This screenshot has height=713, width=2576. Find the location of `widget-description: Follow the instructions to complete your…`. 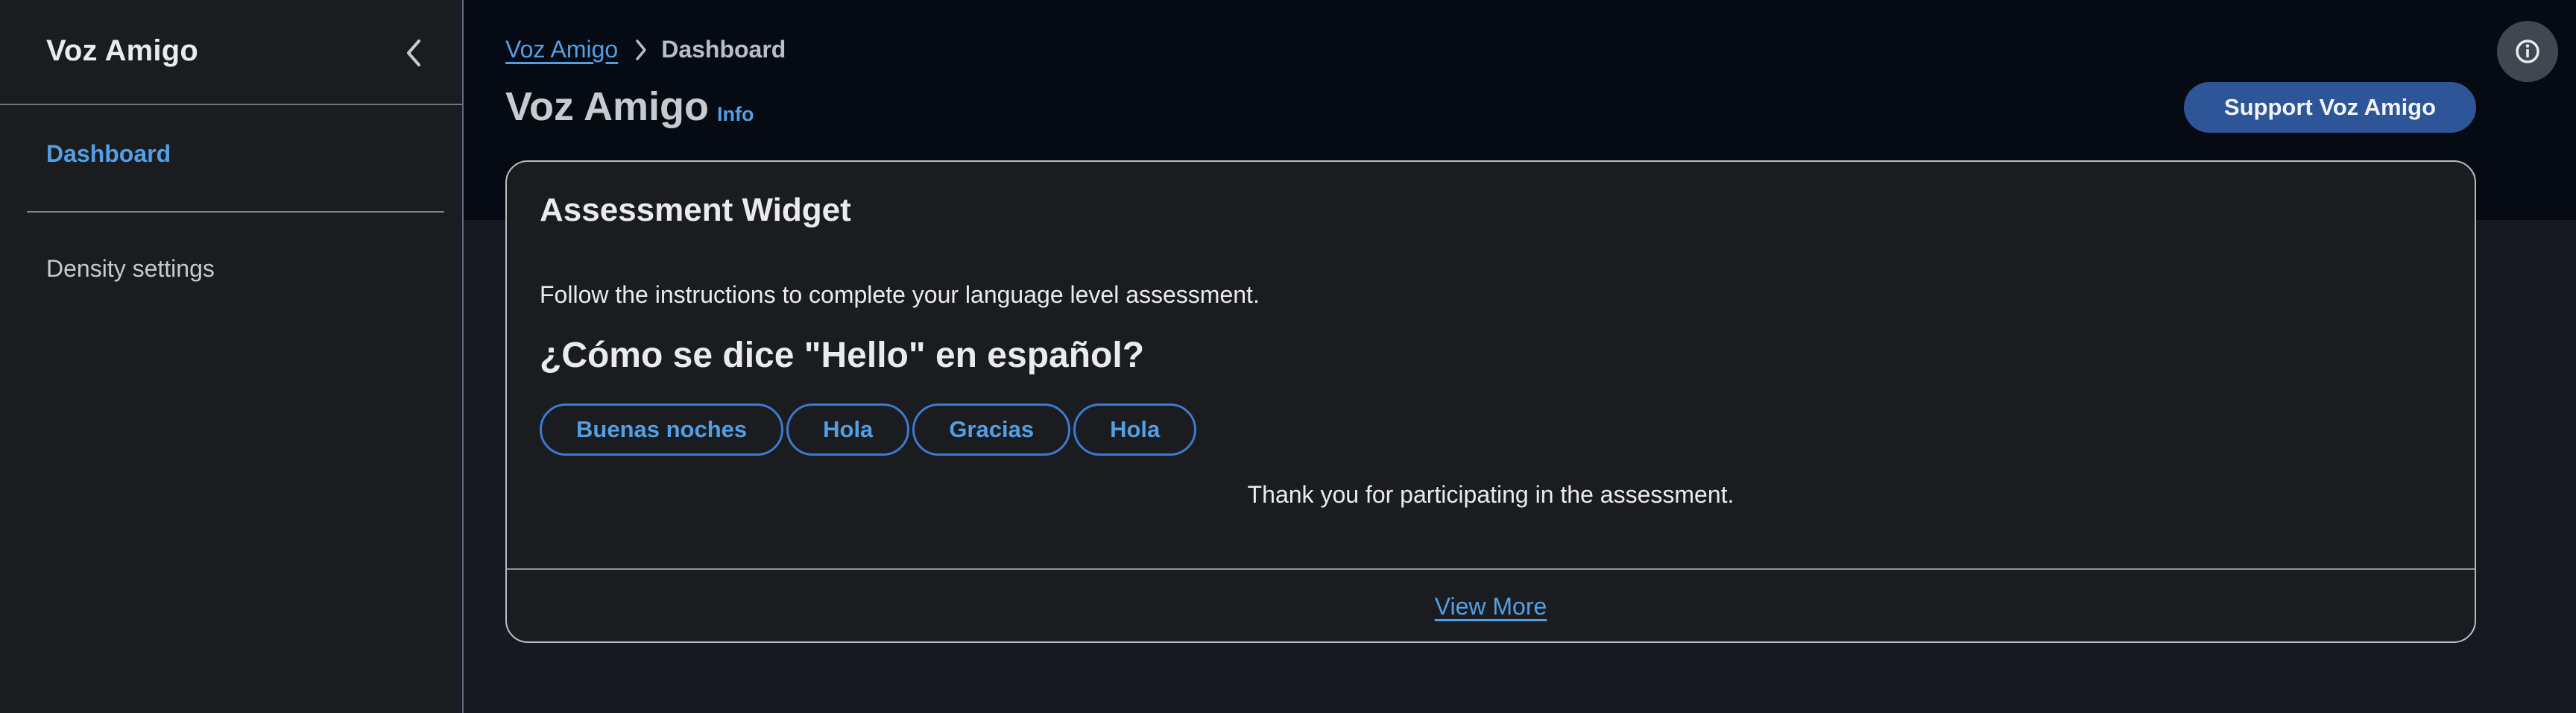

widget-description: Follow the instructions to complete your… is located at coordinates (900, 294).